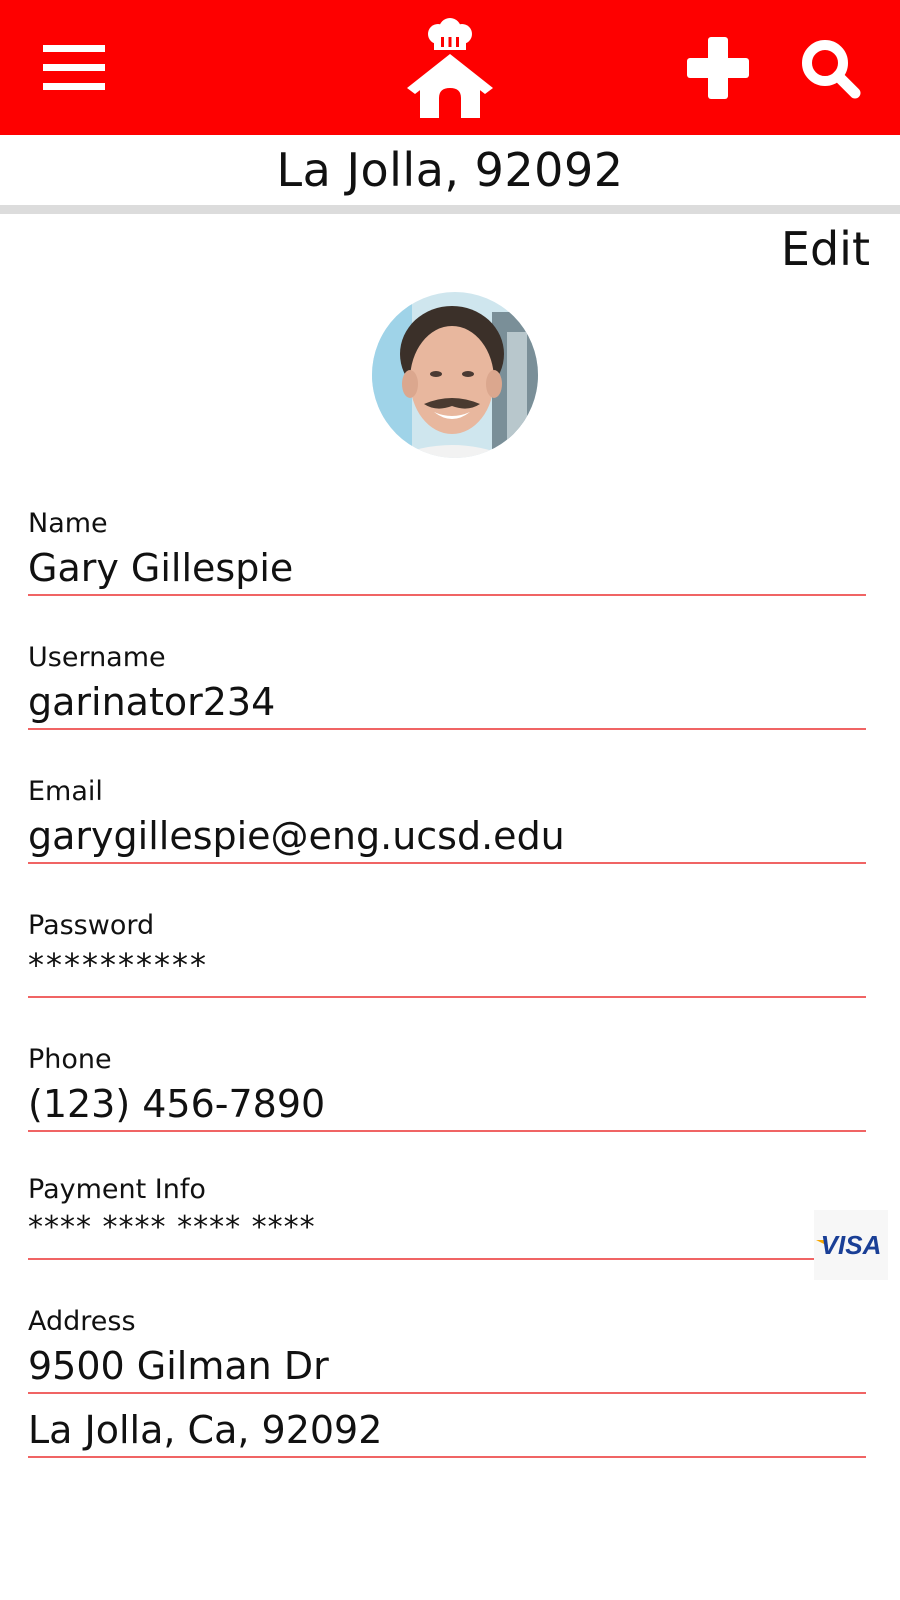 The height and width of the screenshot is (1600, 900). I want to click on visa-text: VISA, so click(851, 1245).